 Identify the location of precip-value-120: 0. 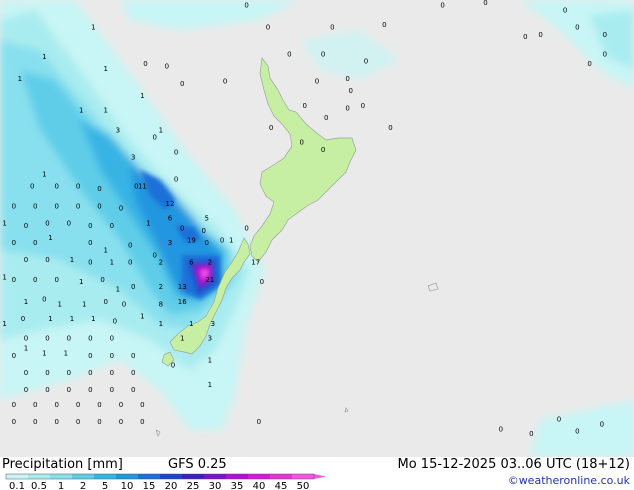
(112, 390).